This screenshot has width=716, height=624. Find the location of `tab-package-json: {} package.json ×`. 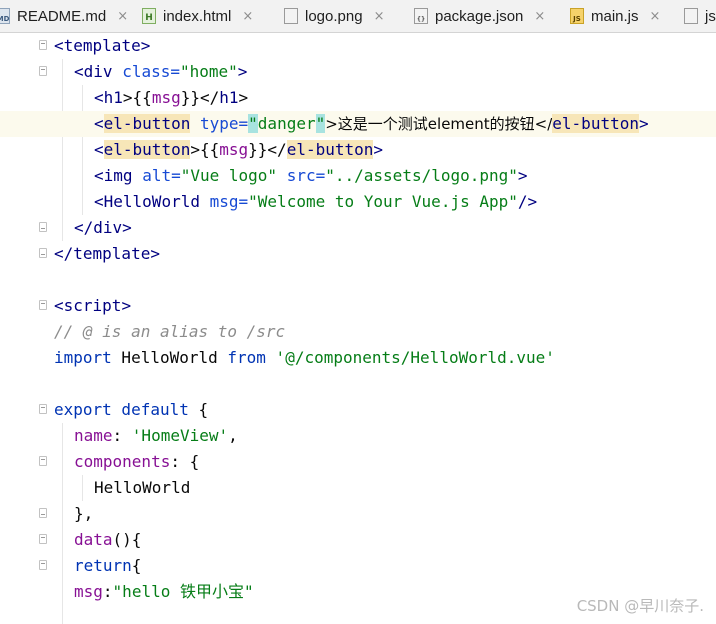

tab-package-json: {} package.json × is located at coordinates (479, 16).